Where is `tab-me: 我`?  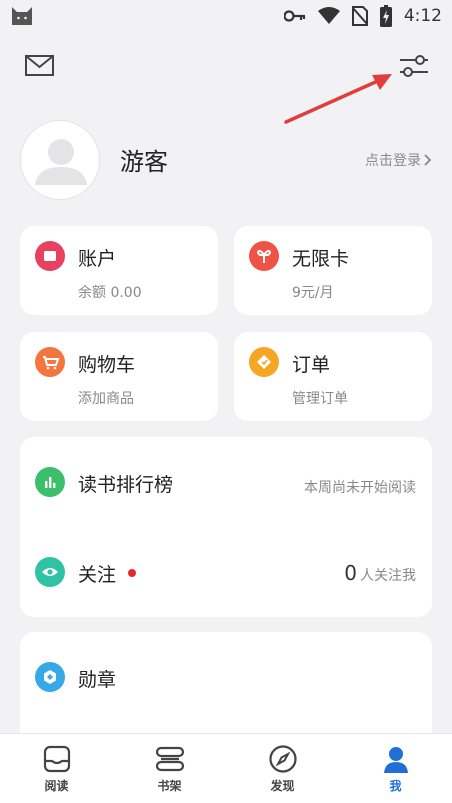 tab-me: 我 is located at coordinates (395, 768).